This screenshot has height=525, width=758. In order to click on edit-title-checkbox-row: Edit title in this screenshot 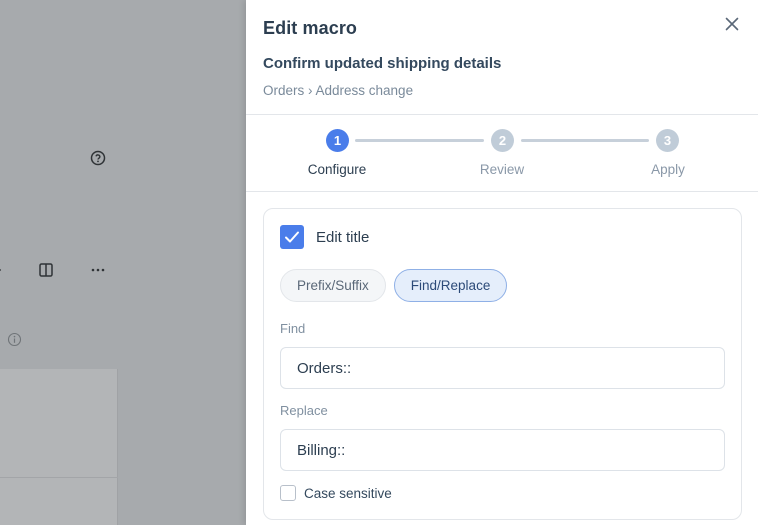, I will do `click(324, 237)`.